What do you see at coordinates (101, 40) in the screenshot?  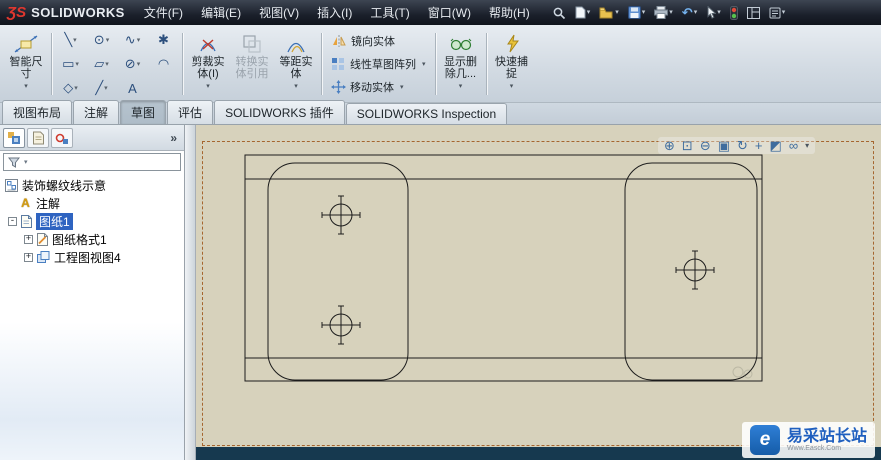 I see `circle-tool-button: ⊙ ▾` at bounding box center [101, 40].